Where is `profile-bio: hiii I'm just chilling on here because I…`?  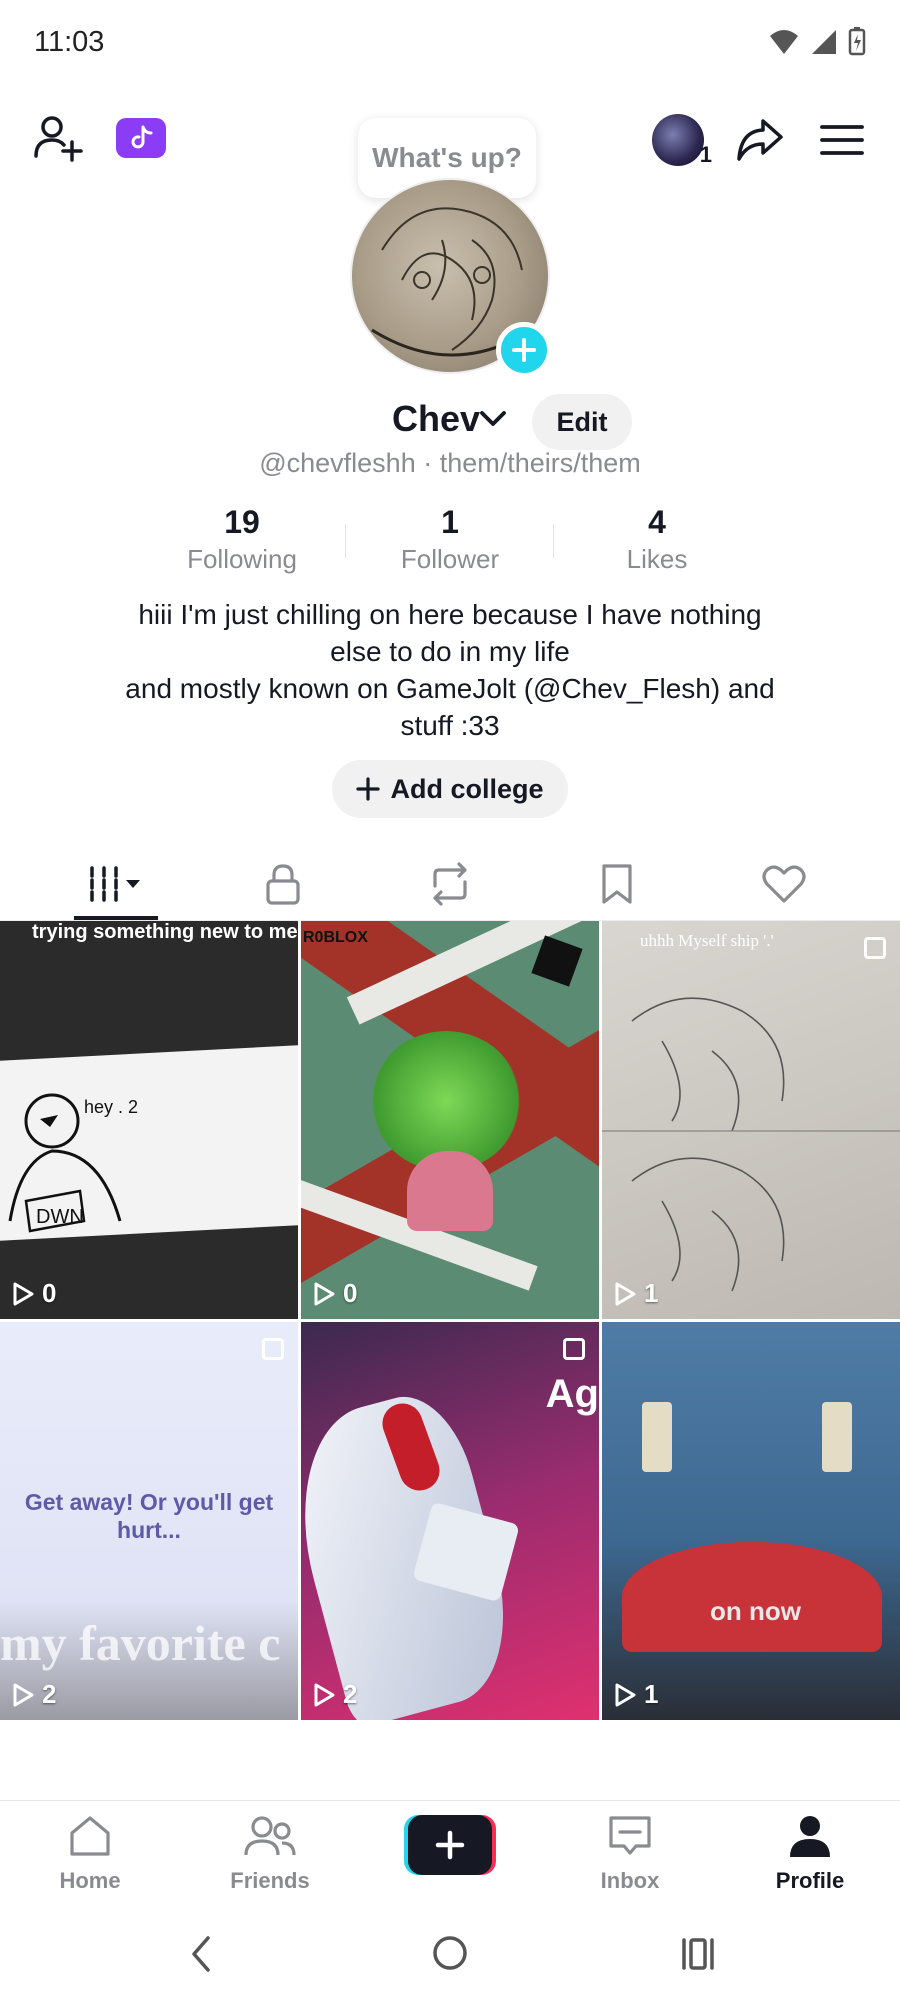
profile-bio: hiii I'm just chilling on here because I… is located at coordinates (450, 670).